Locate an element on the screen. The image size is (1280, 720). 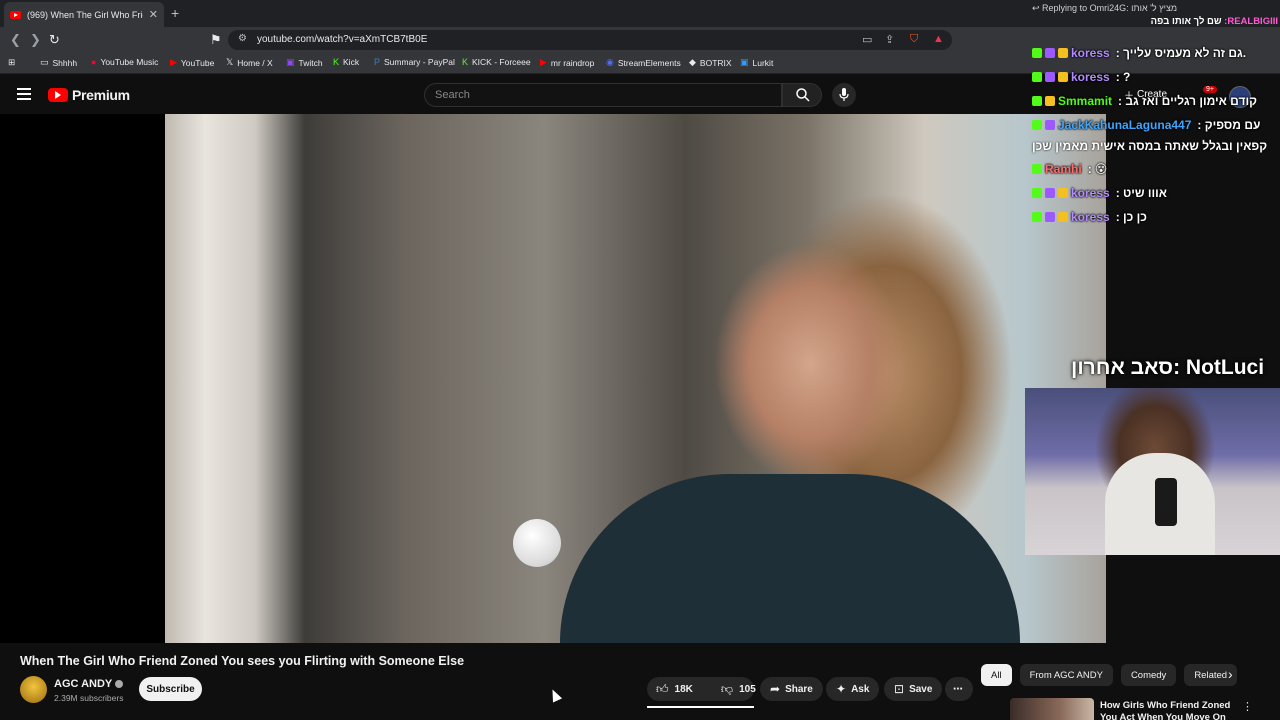
youtube-icon: ▶ is located at coordinates (543, 62).